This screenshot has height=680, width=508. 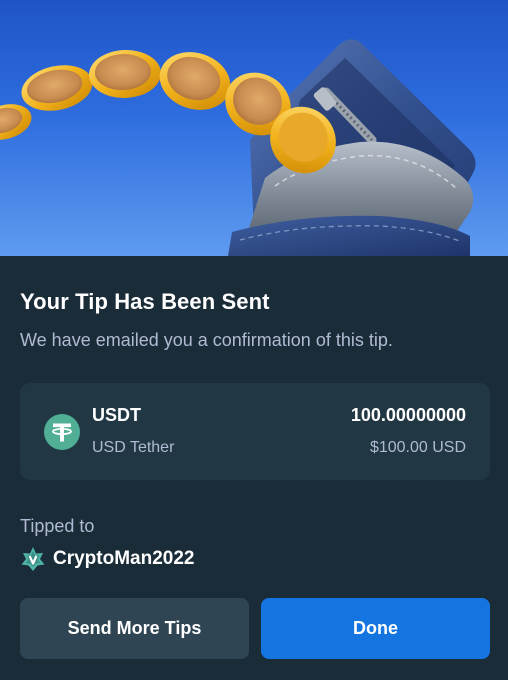 What do you see at coordinates (255, 431) in the screenshot?
I see `tip-amount-card: USDT USD Tether 100.00000000 $100.00 USD` at bounding box center [255, 431].